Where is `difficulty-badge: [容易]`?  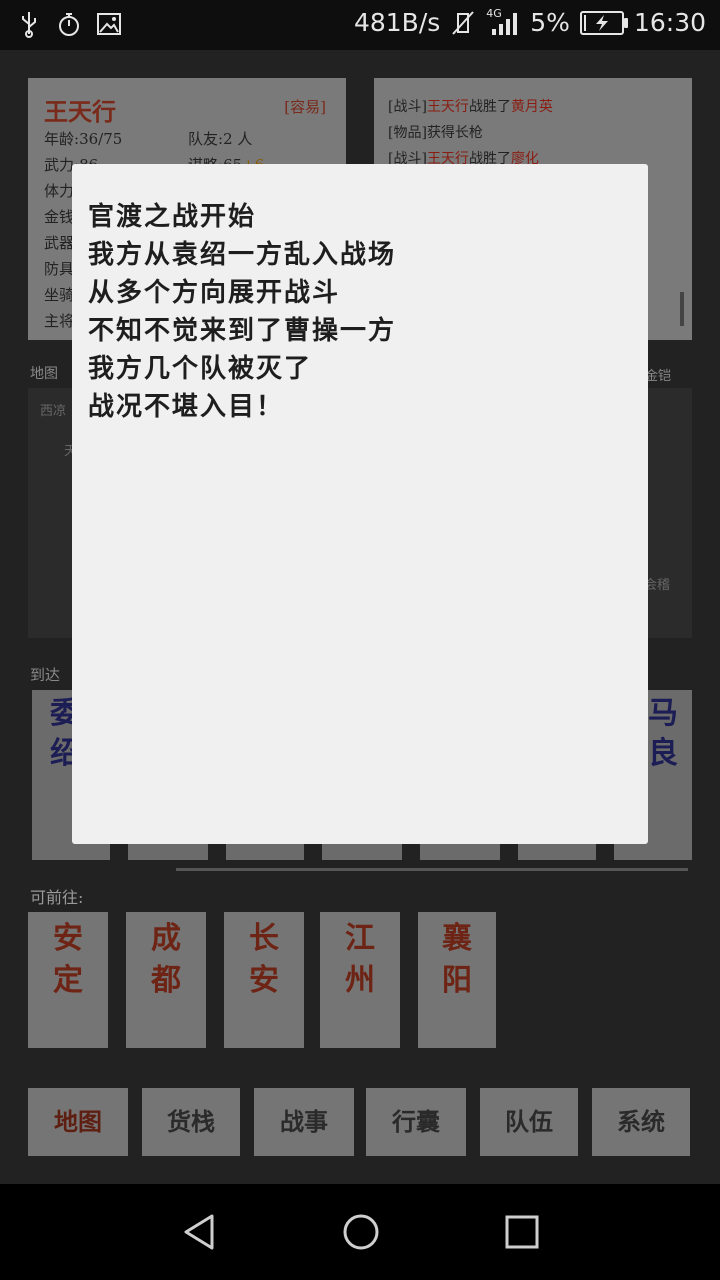
difficulty-badge: [容易] is located at coordinates (305, 107).